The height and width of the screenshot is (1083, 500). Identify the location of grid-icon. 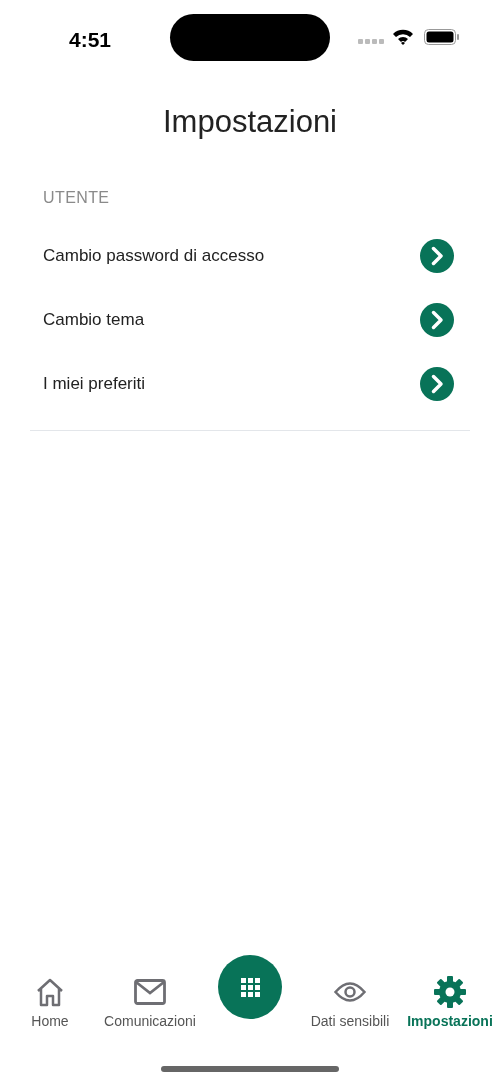
(250, 987).